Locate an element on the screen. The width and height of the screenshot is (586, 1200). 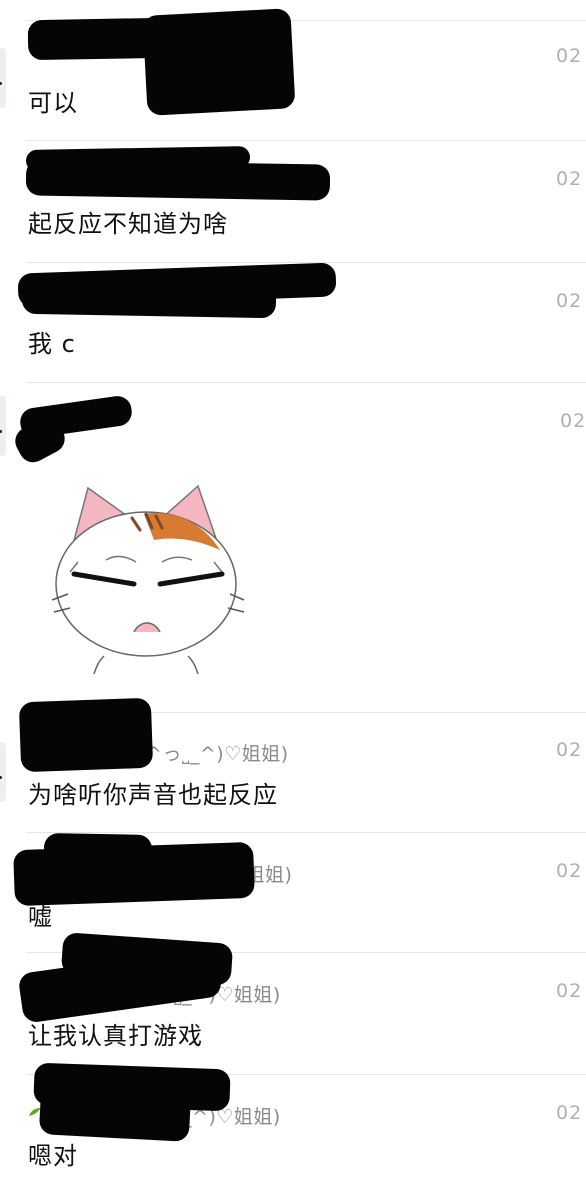
message-text: 可以 is located at coordinates (53, 103).